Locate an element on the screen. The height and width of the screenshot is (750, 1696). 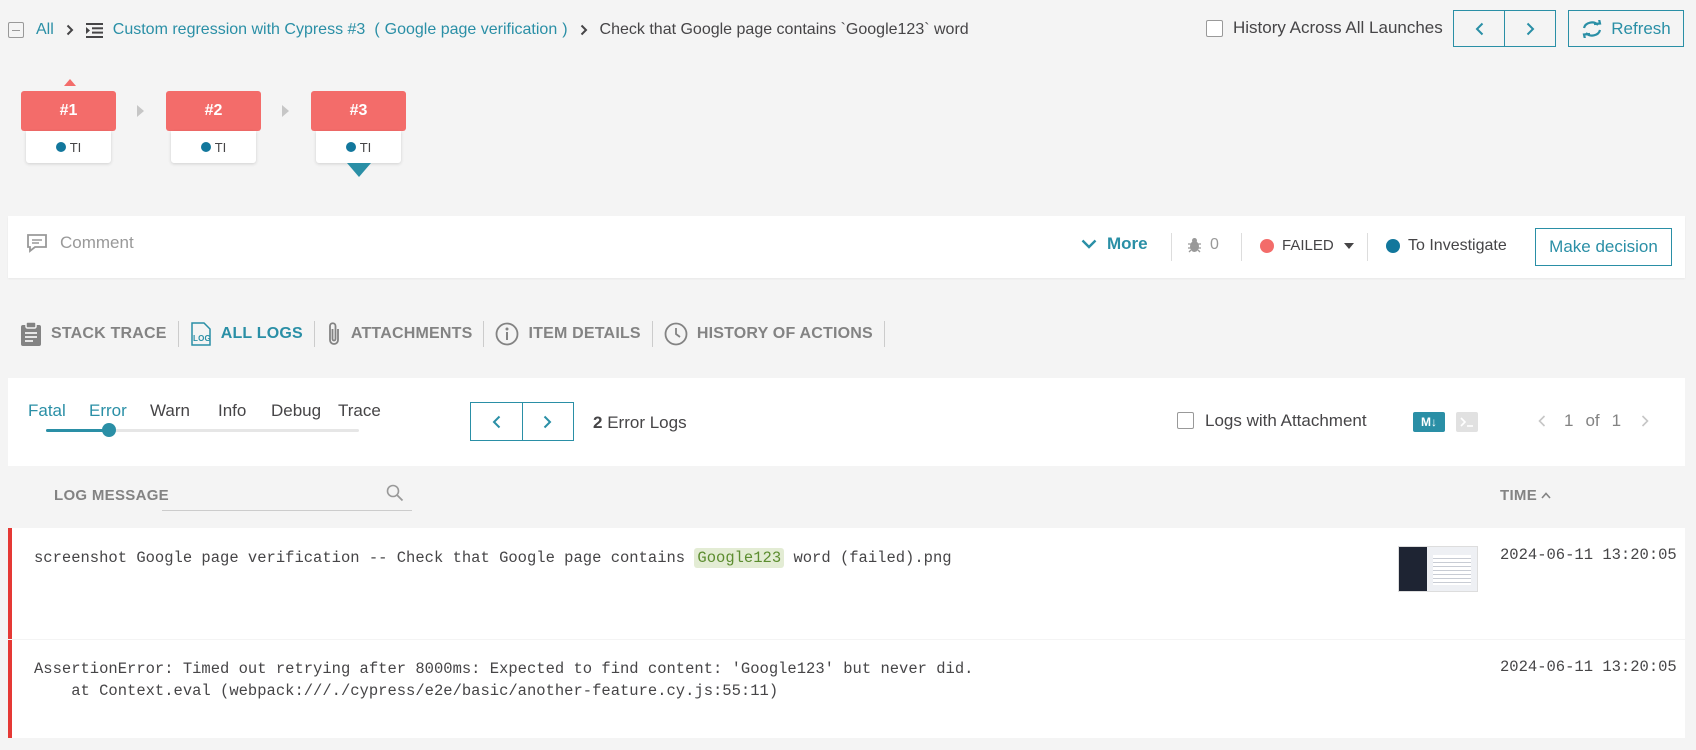
comment-field: Comment is located at coordinates (80, 243).